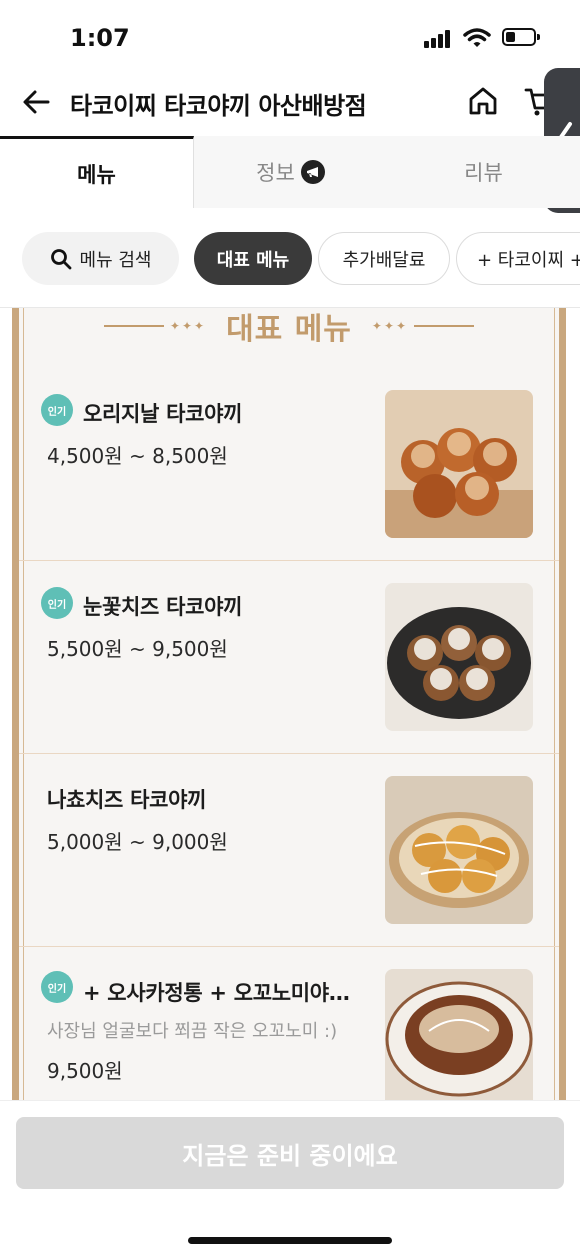 The height and width of the screenshot is (1255, 580). What do you see at coordinates (518, 258) in the screenshot?
I see `chip-takoichi-extra: + 타코이찌 +` at bounding box center [518, 258].